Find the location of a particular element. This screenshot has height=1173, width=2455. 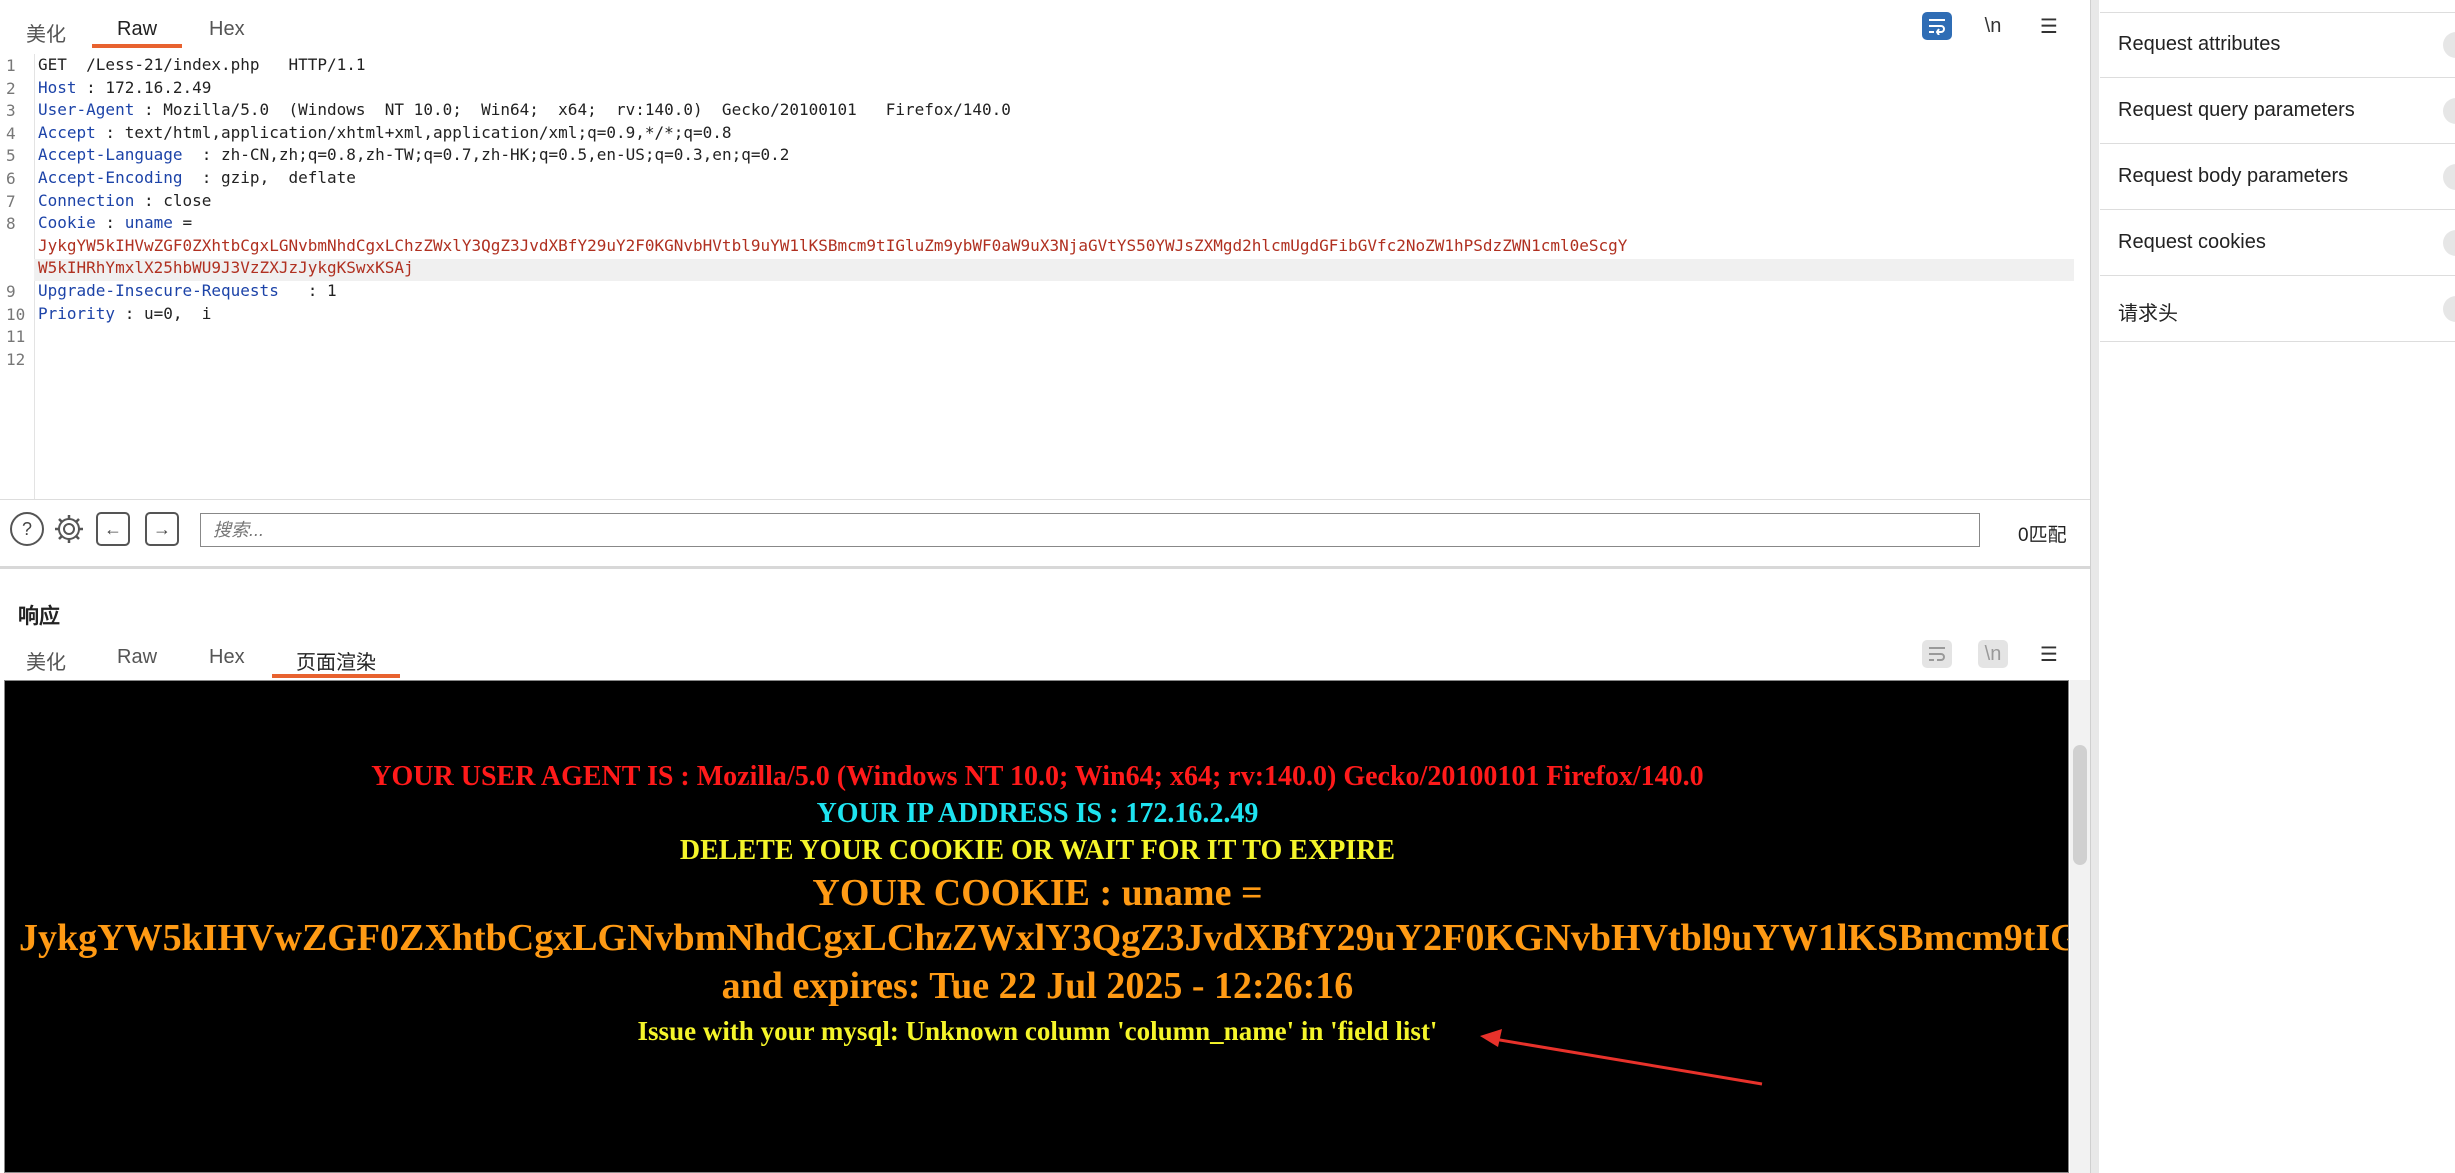

header-name: Priority is located at coordinates (77, 313).